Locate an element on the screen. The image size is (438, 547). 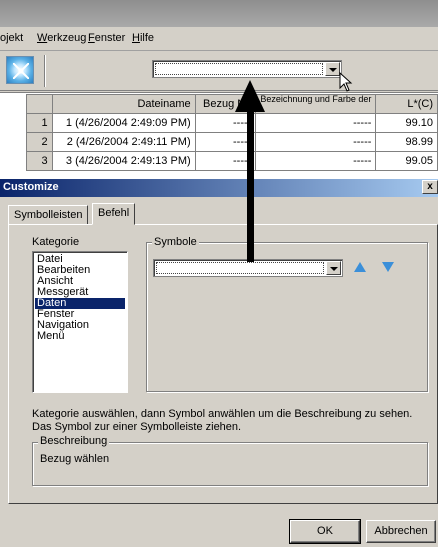
dialog-title: Customize is located at coordinates (31, 187).